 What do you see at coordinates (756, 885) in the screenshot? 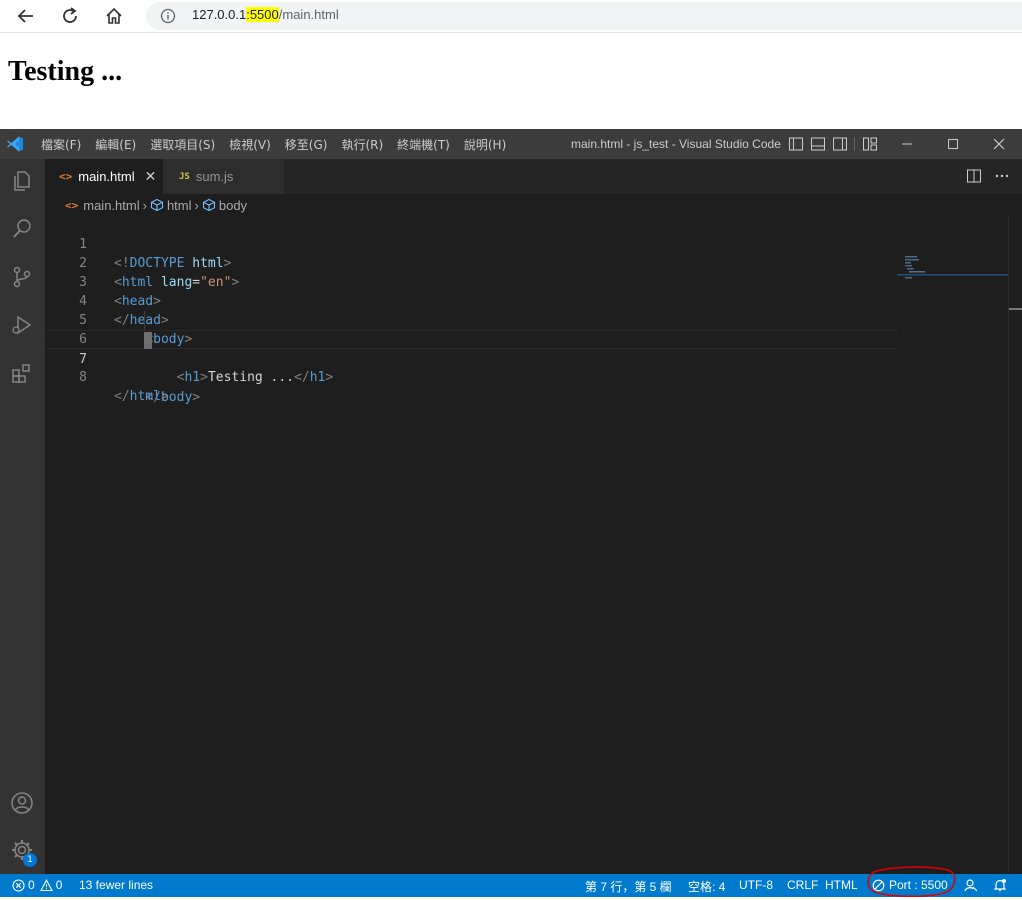
I see `encoding: UTF-8` at bounding box center [756, 885].